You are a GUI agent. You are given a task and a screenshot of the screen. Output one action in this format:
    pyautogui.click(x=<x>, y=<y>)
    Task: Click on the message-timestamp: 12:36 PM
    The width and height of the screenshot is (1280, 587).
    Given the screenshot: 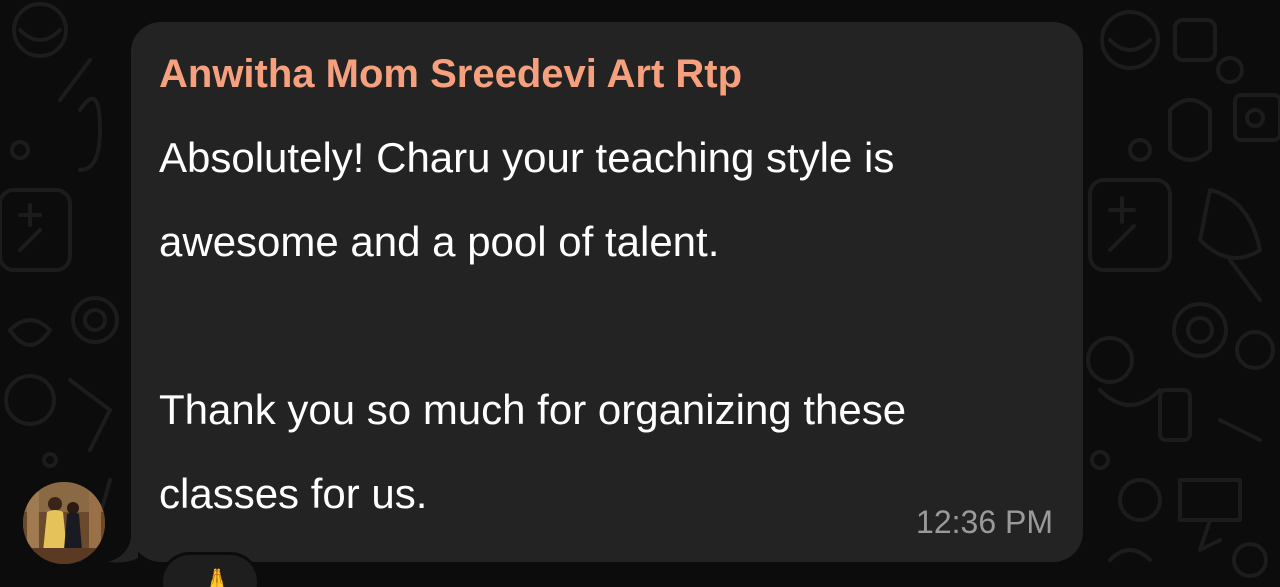 What is the action you would take?
    pyautogui.click(x=984, y=522)
    